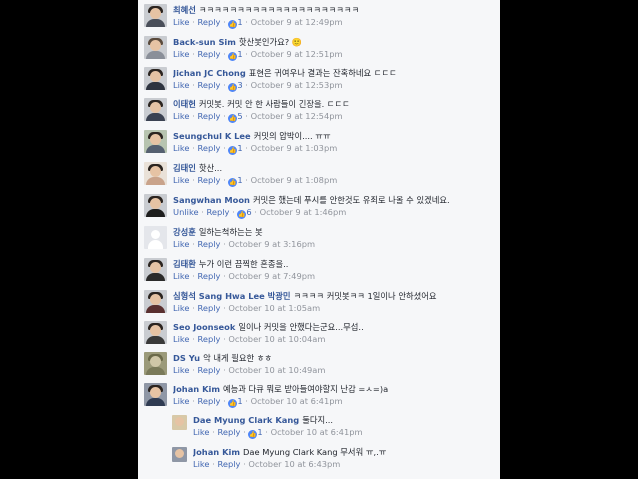 Image resolution: width=638 pixels, height=479 pixels. Describe the element at coordinates (297, 85) in the screenshot. I see `timestamp: October 9 at 12:53pm` at that location.